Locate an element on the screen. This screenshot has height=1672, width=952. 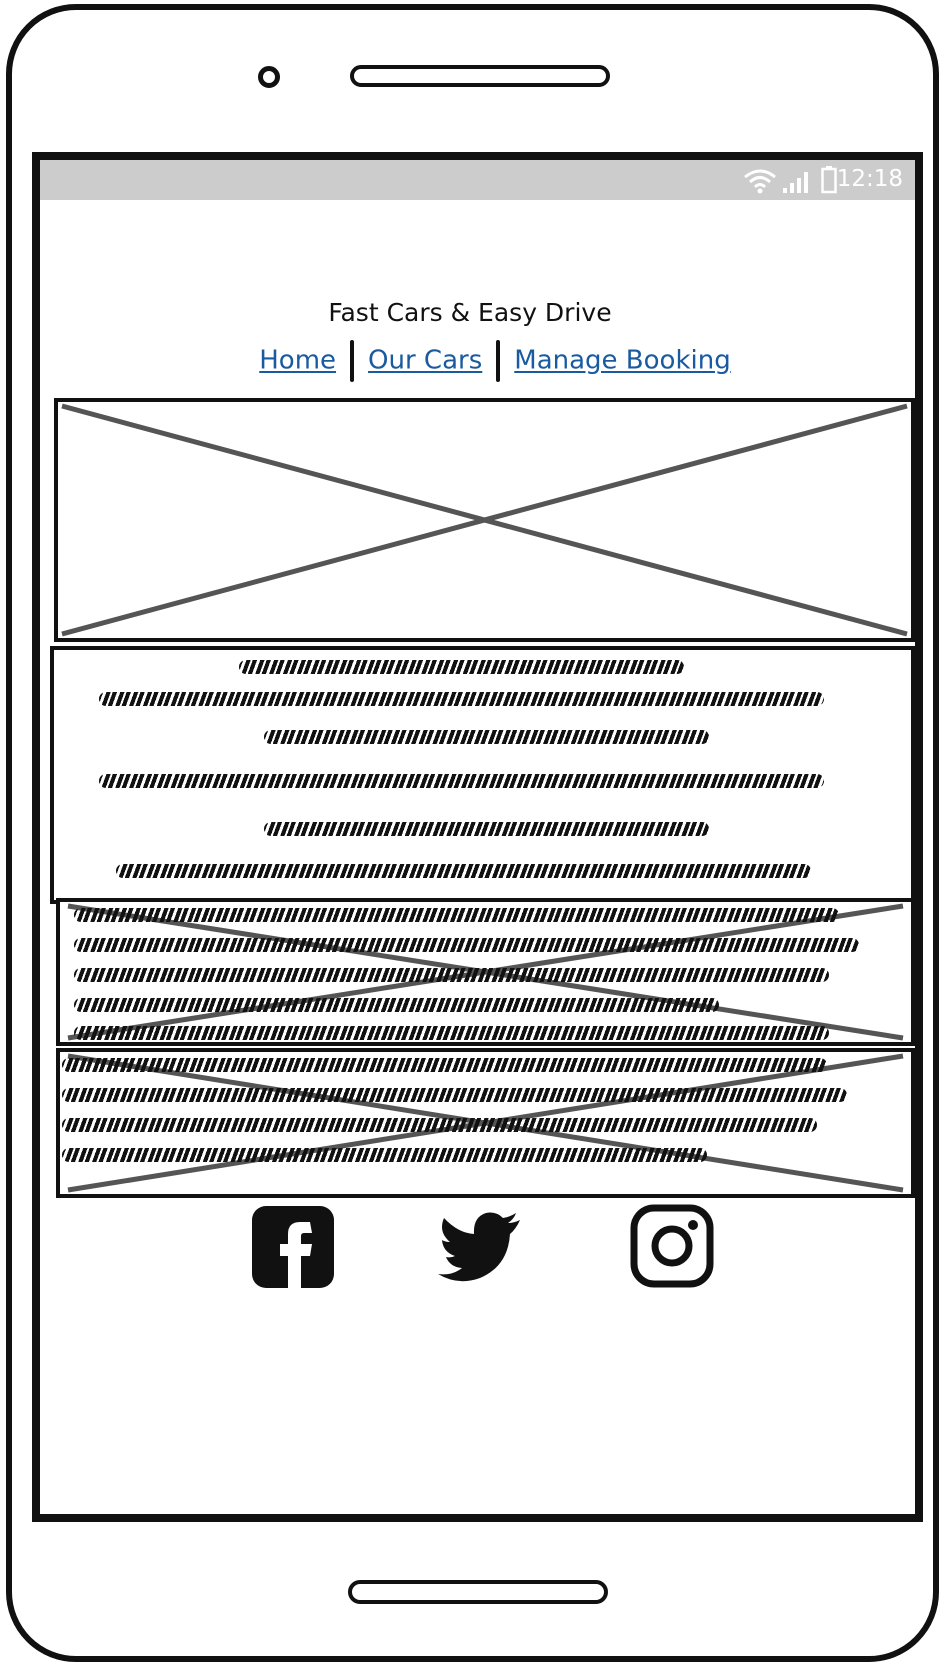
hero-image-placeholder is located at coordinates (484, 520).